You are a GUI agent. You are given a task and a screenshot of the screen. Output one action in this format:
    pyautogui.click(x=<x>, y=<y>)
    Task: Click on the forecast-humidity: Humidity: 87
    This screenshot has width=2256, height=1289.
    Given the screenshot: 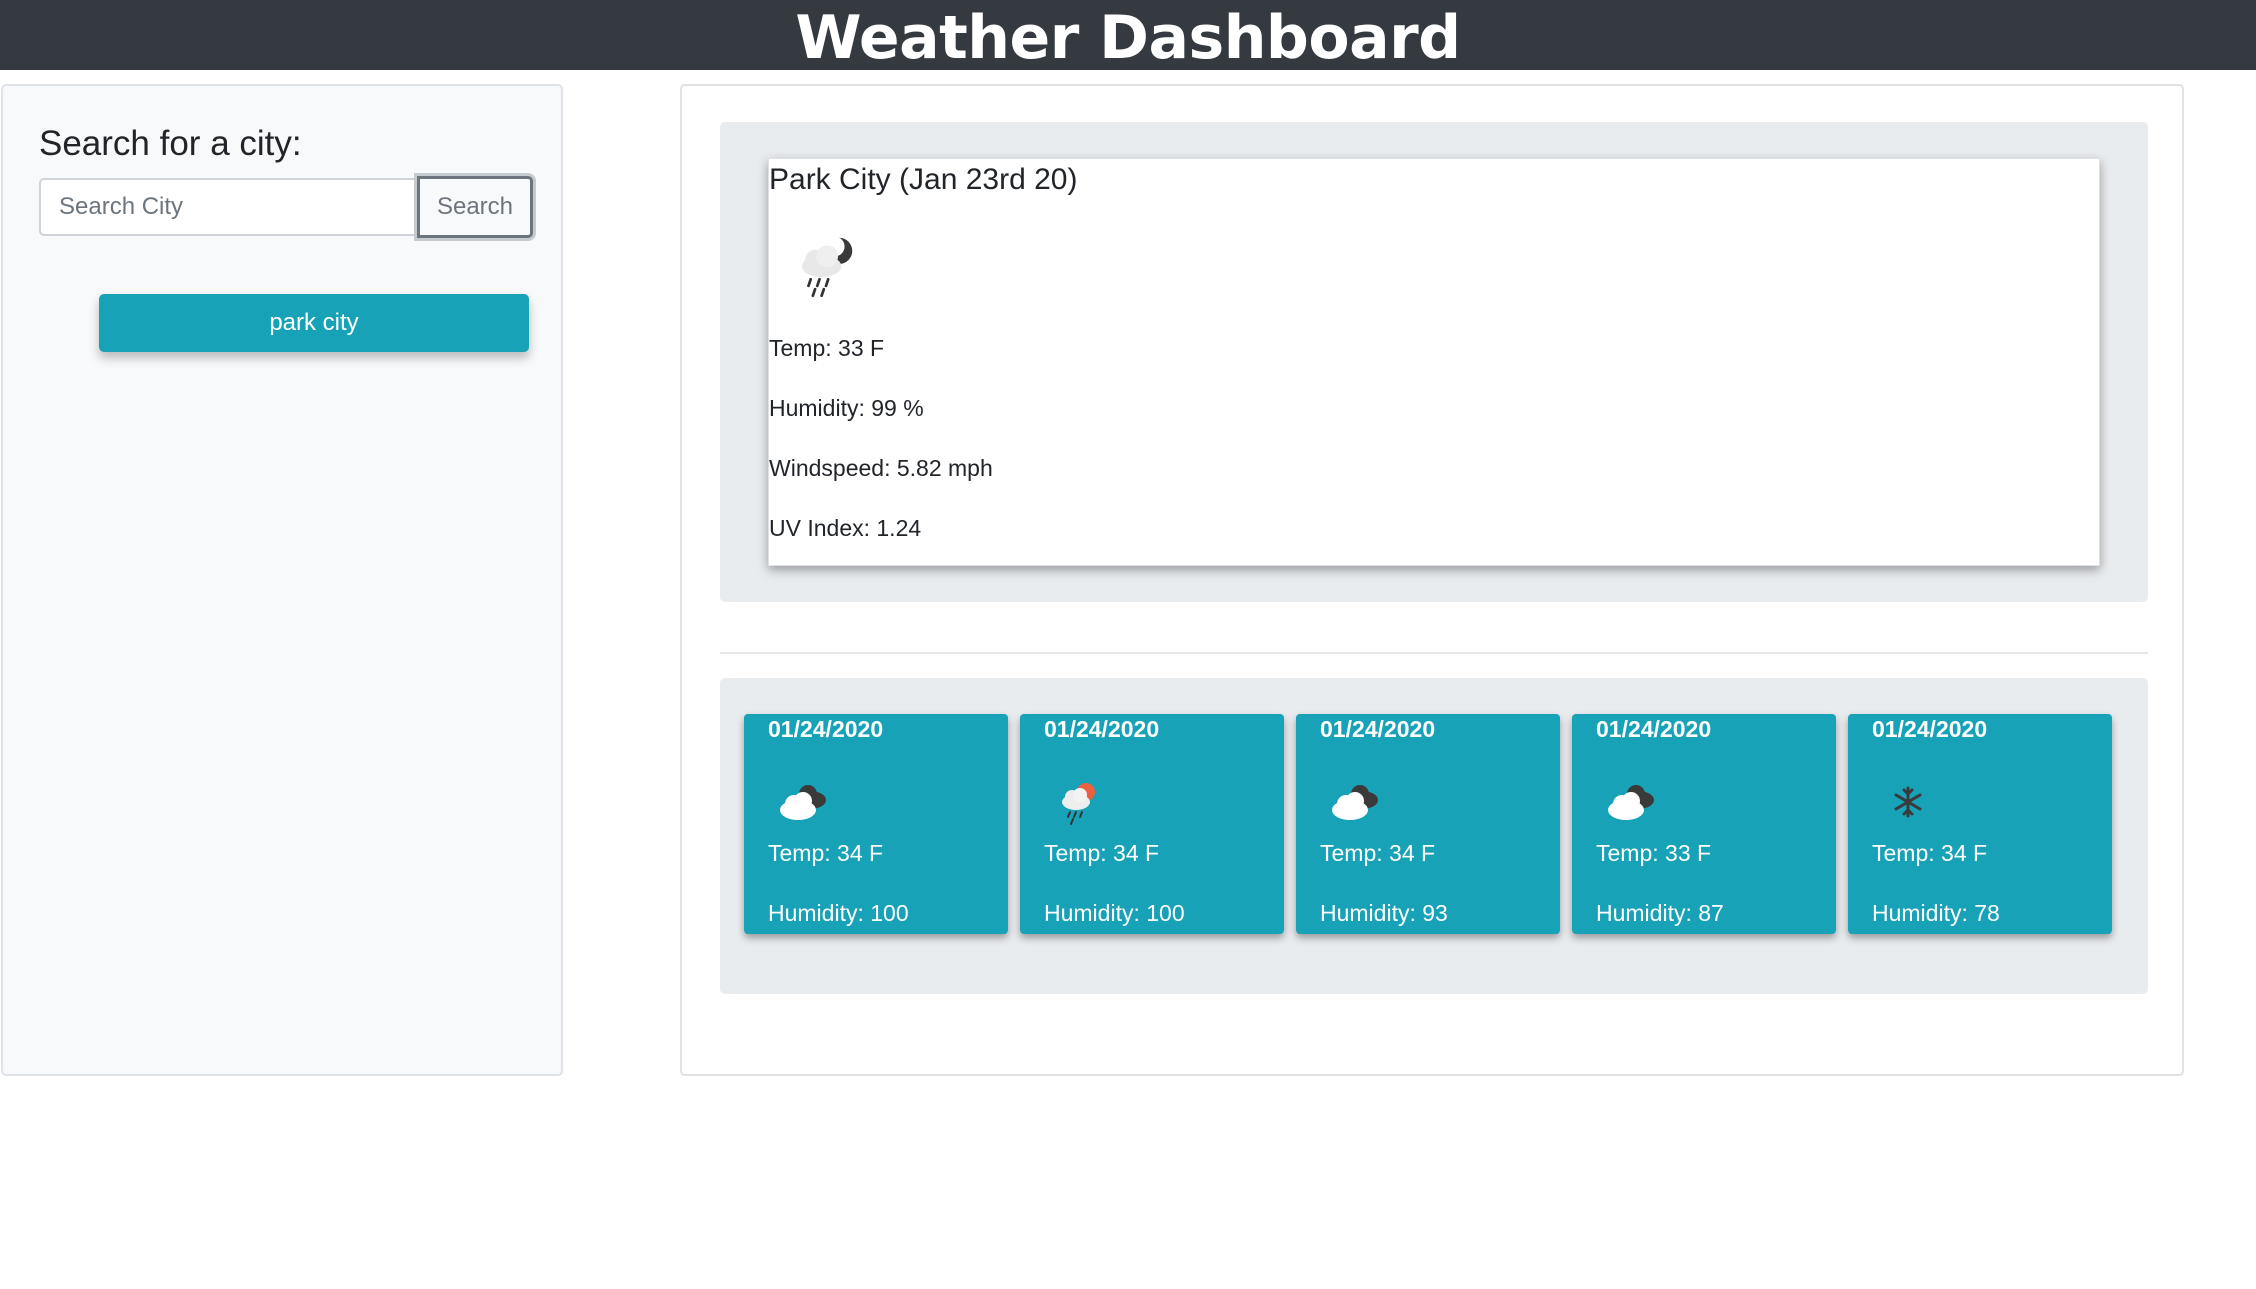 What is the action you would take?
    pyautogui.click(x=1660, y=913)
    